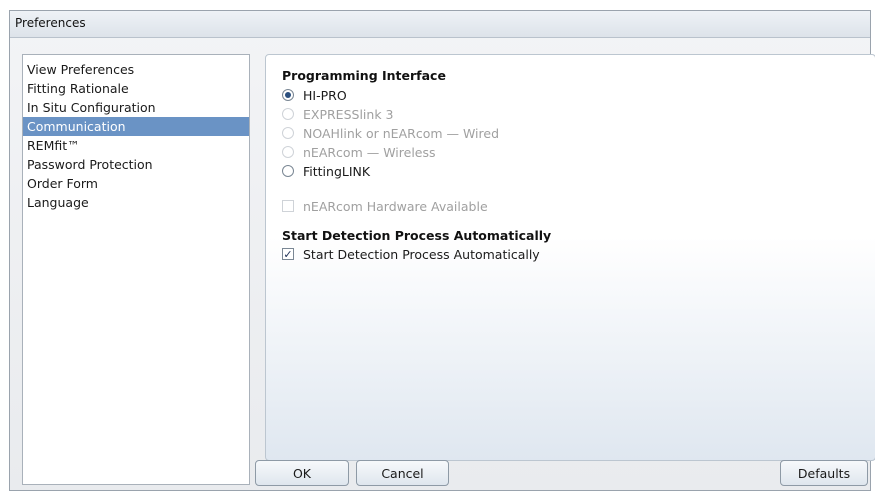 The width and height of the screenshot is (875, 495). I want to click on radio-label: EXPRESSlink 3, so click(348, 114).